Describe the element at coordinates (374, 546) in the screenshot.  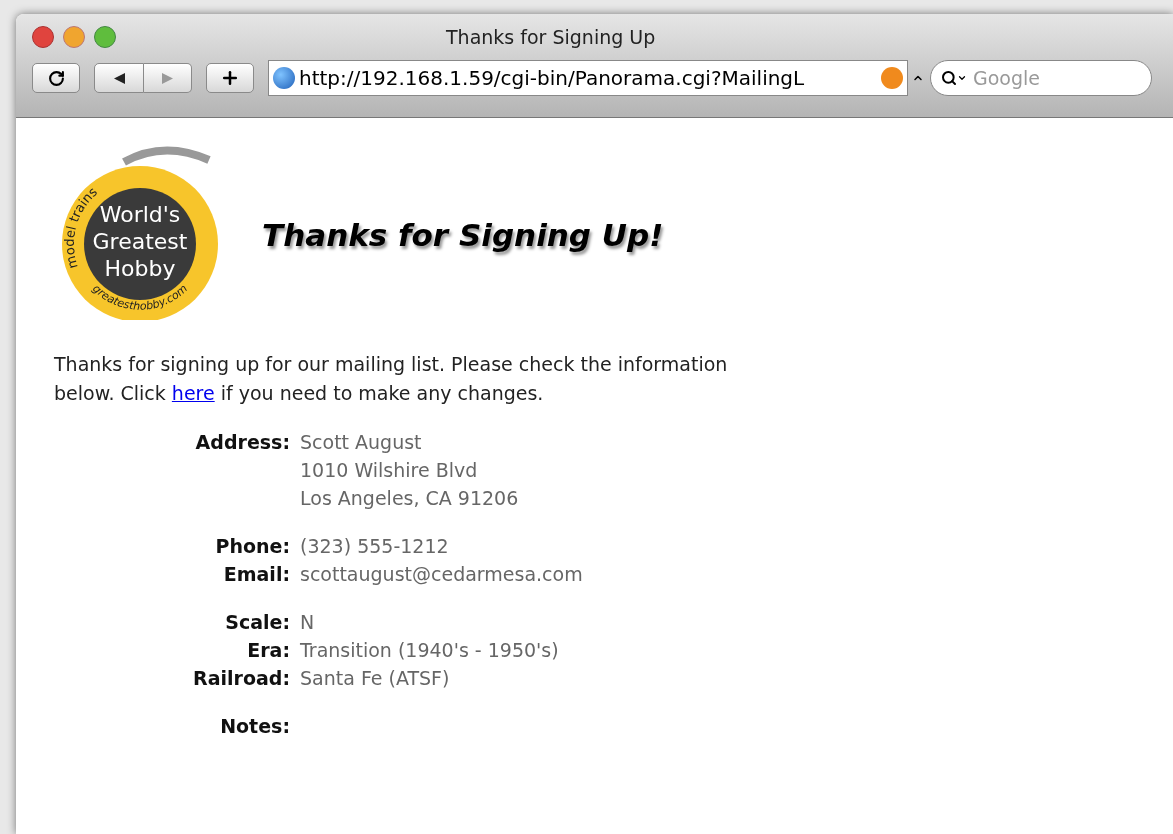
I see `field-value: (323) 555-1212` at that location.